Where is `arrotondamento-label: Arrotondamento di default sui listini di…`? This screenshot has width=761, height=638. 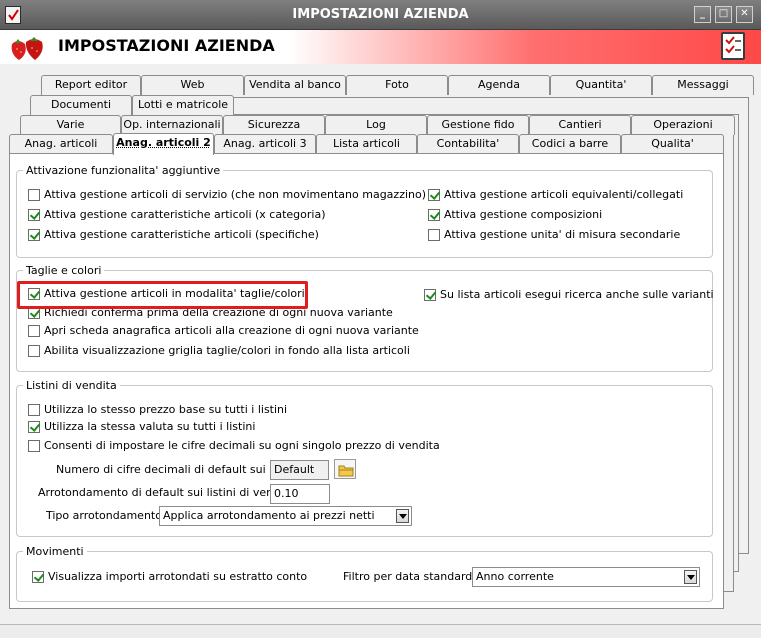 arrotondamento-label: Arrotondamento di default sui listini di… is located at coordinates (170, 492).